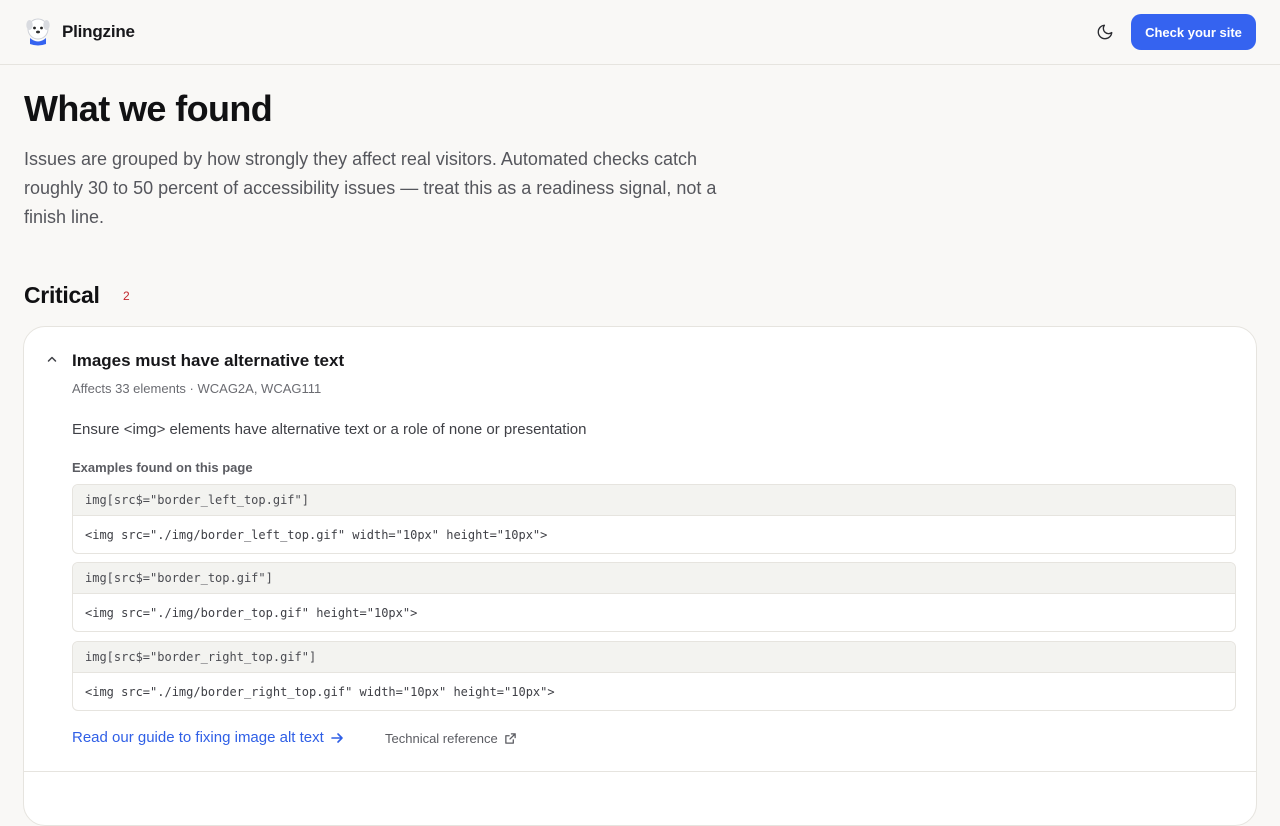 The width and height of the screenshot is (1280, 826). Describe the element at coordinates (441, 738) in the screenshot. I see `technical-reference-label: Technical reference` at that location.